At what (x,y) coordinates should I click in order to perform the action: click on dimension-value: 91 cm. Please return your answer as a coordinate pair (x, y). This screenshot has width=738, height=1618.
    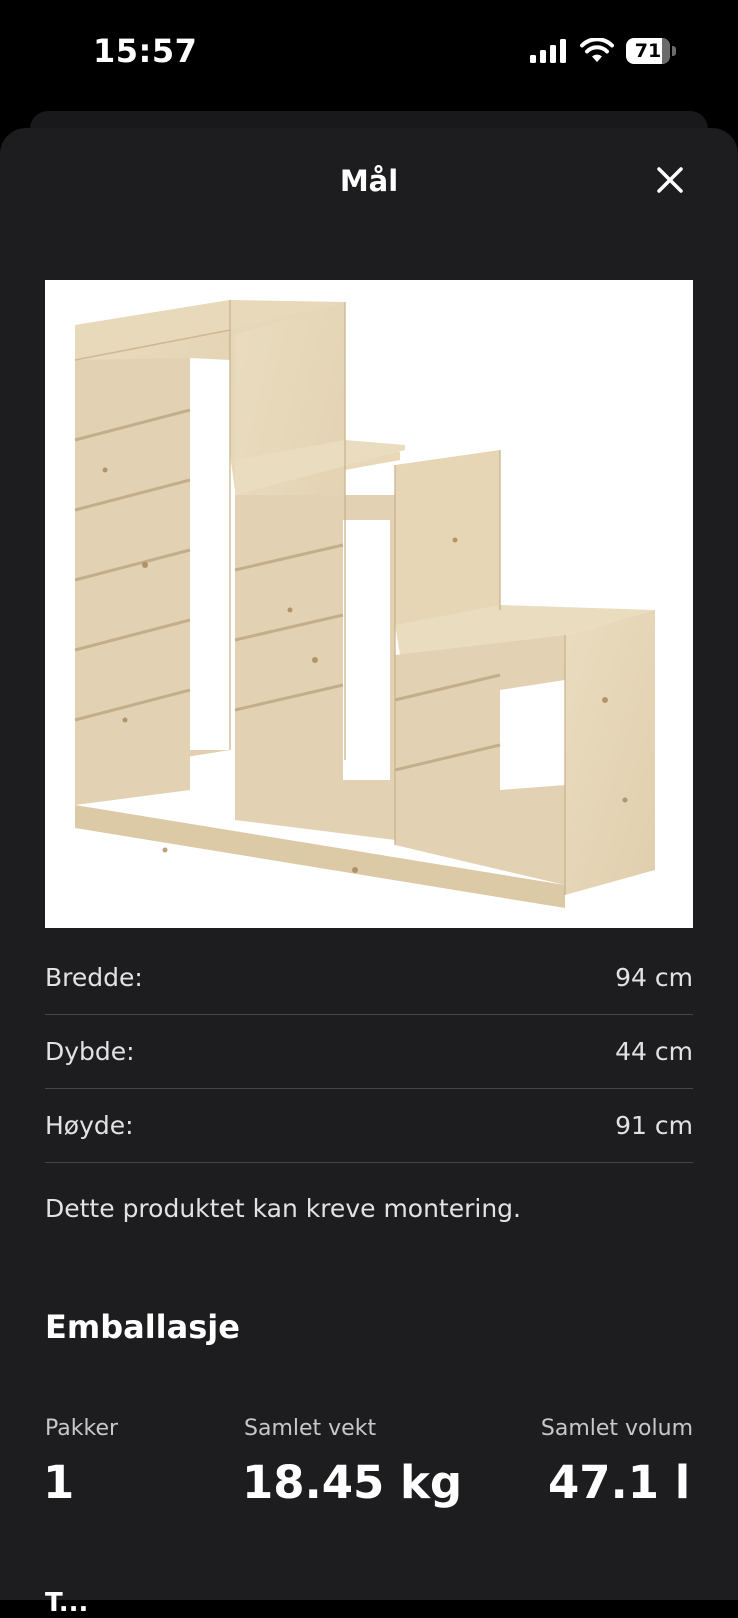
    Looking at the image, I should click on (654, 1125).